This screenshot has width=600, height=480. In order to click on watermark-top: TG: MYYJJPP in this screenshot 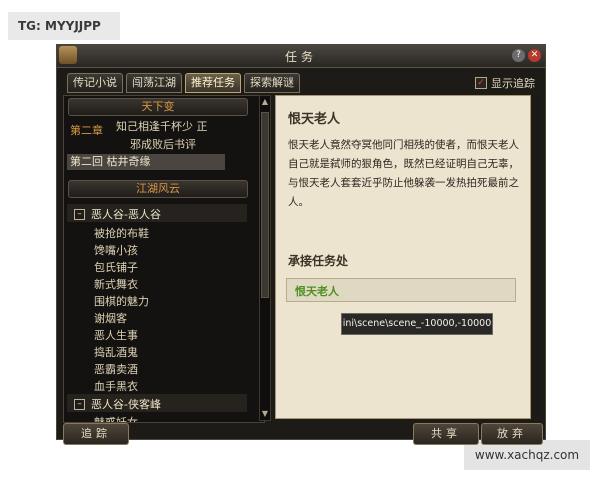, I will do `click(64, 26)`.